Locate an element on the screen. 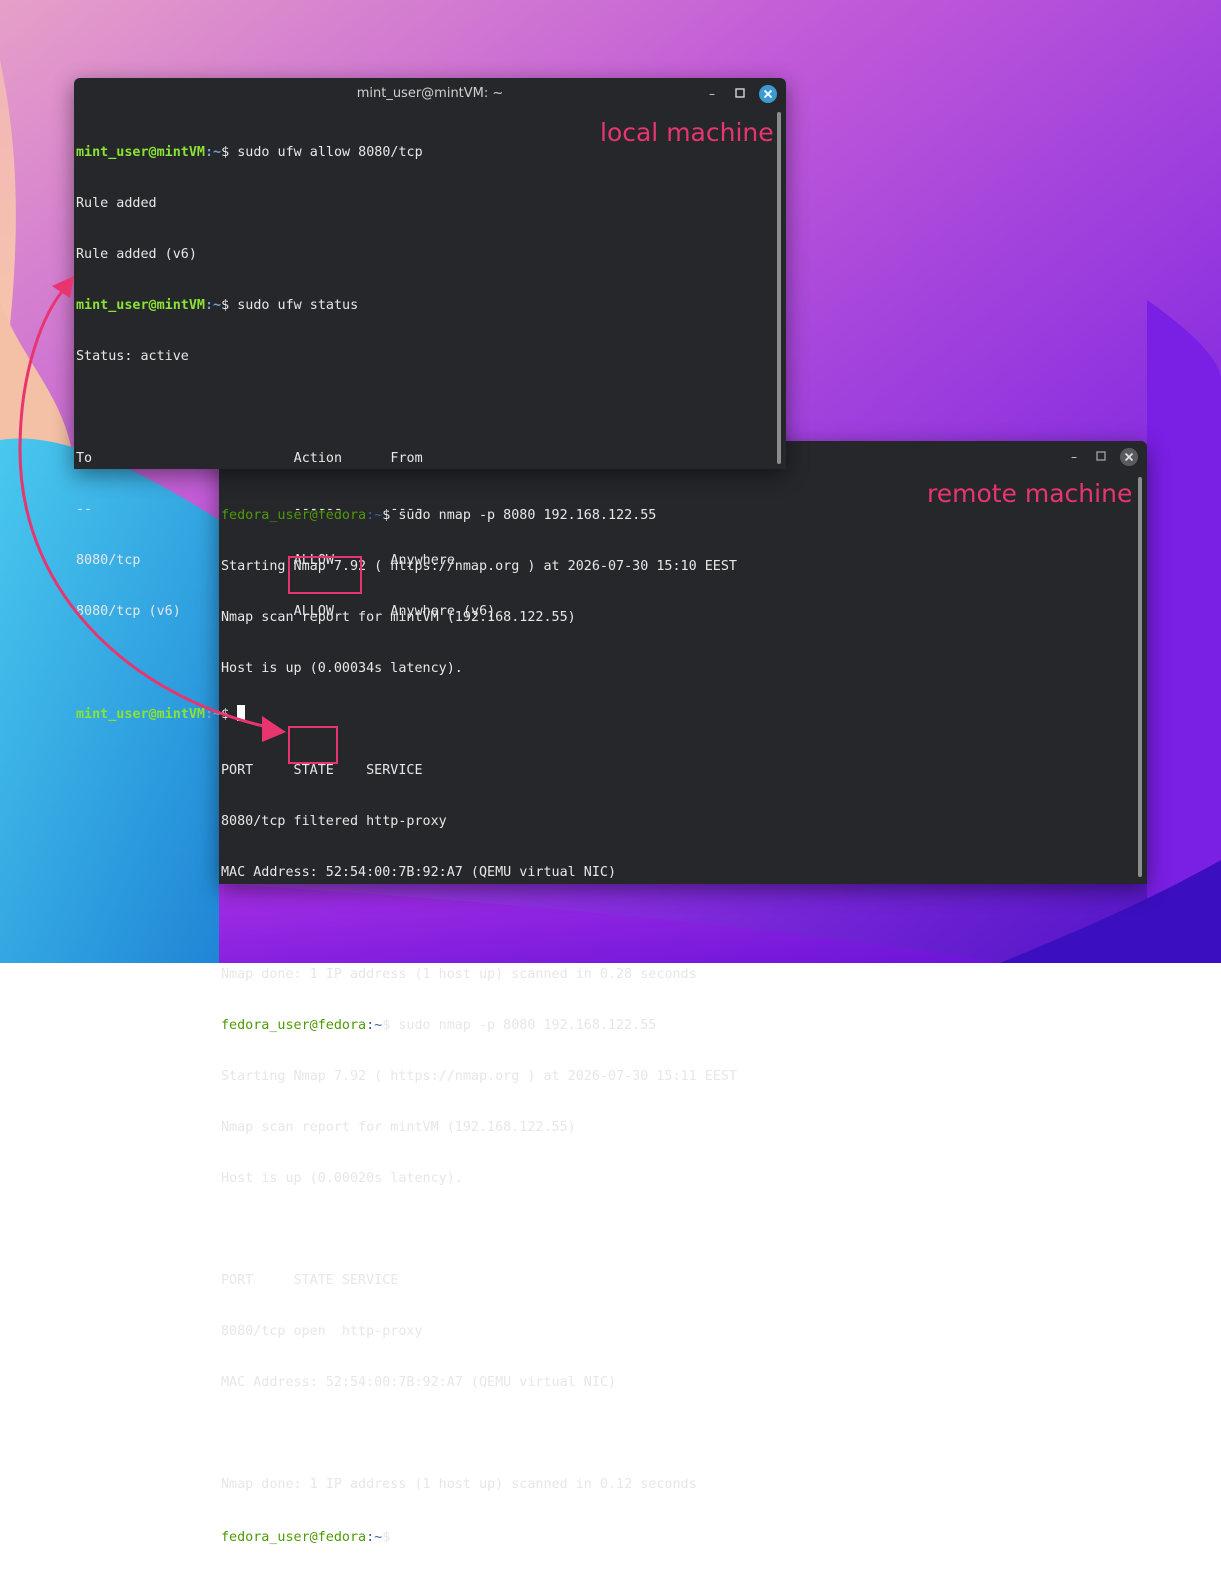 The width and height of the screenshot is (1221, 1578). prompt-line: fedora_user@fedora:~$ is located at coordinates (479, 1536).